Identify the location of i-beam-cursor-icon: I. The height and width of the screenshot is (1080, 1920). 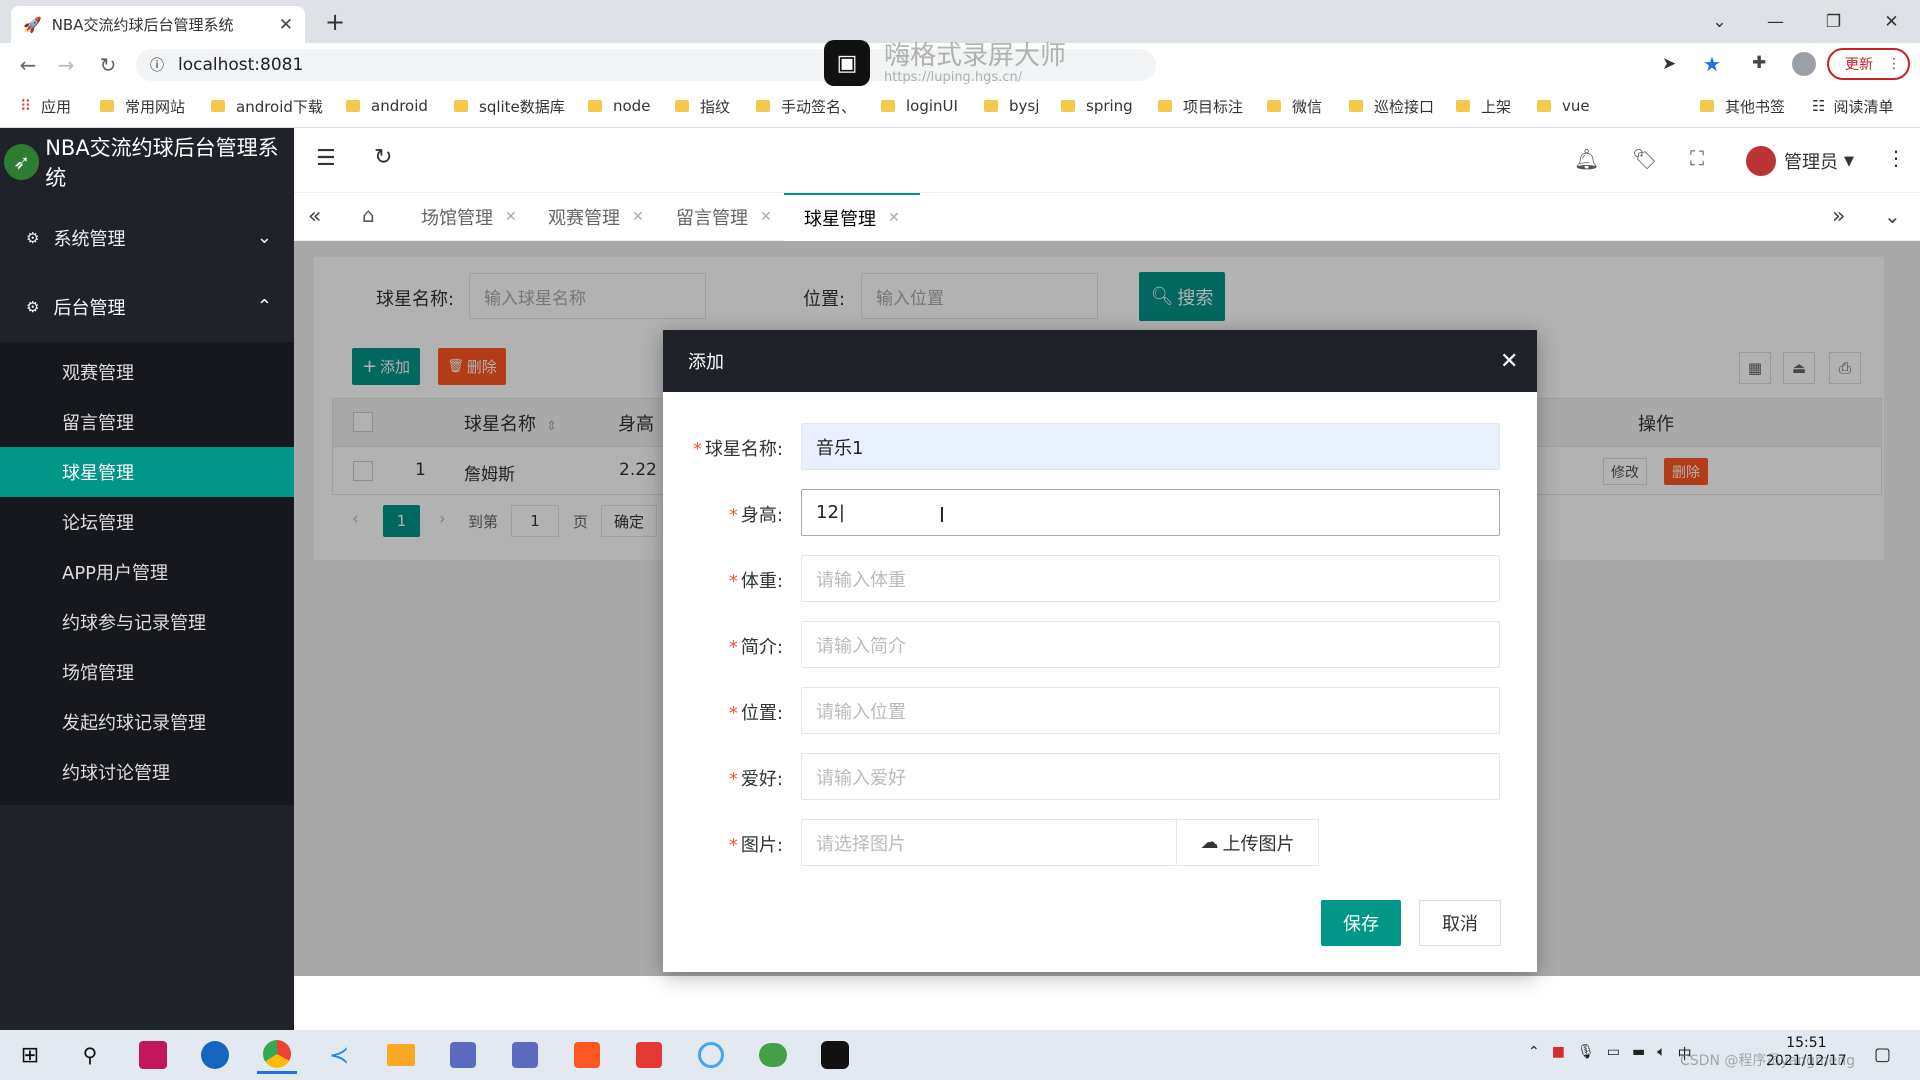
(942, 515).